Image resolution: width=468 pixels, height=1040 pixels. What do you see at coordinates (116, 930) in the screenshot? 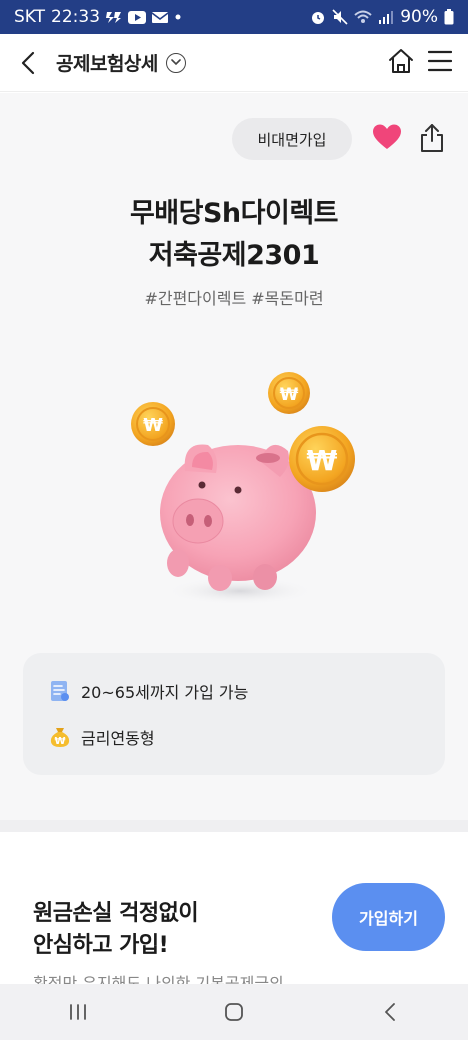
I see `promo-title: 원금손실 걱정없이 안심하고 가입!` at bounding box center [116, 930].